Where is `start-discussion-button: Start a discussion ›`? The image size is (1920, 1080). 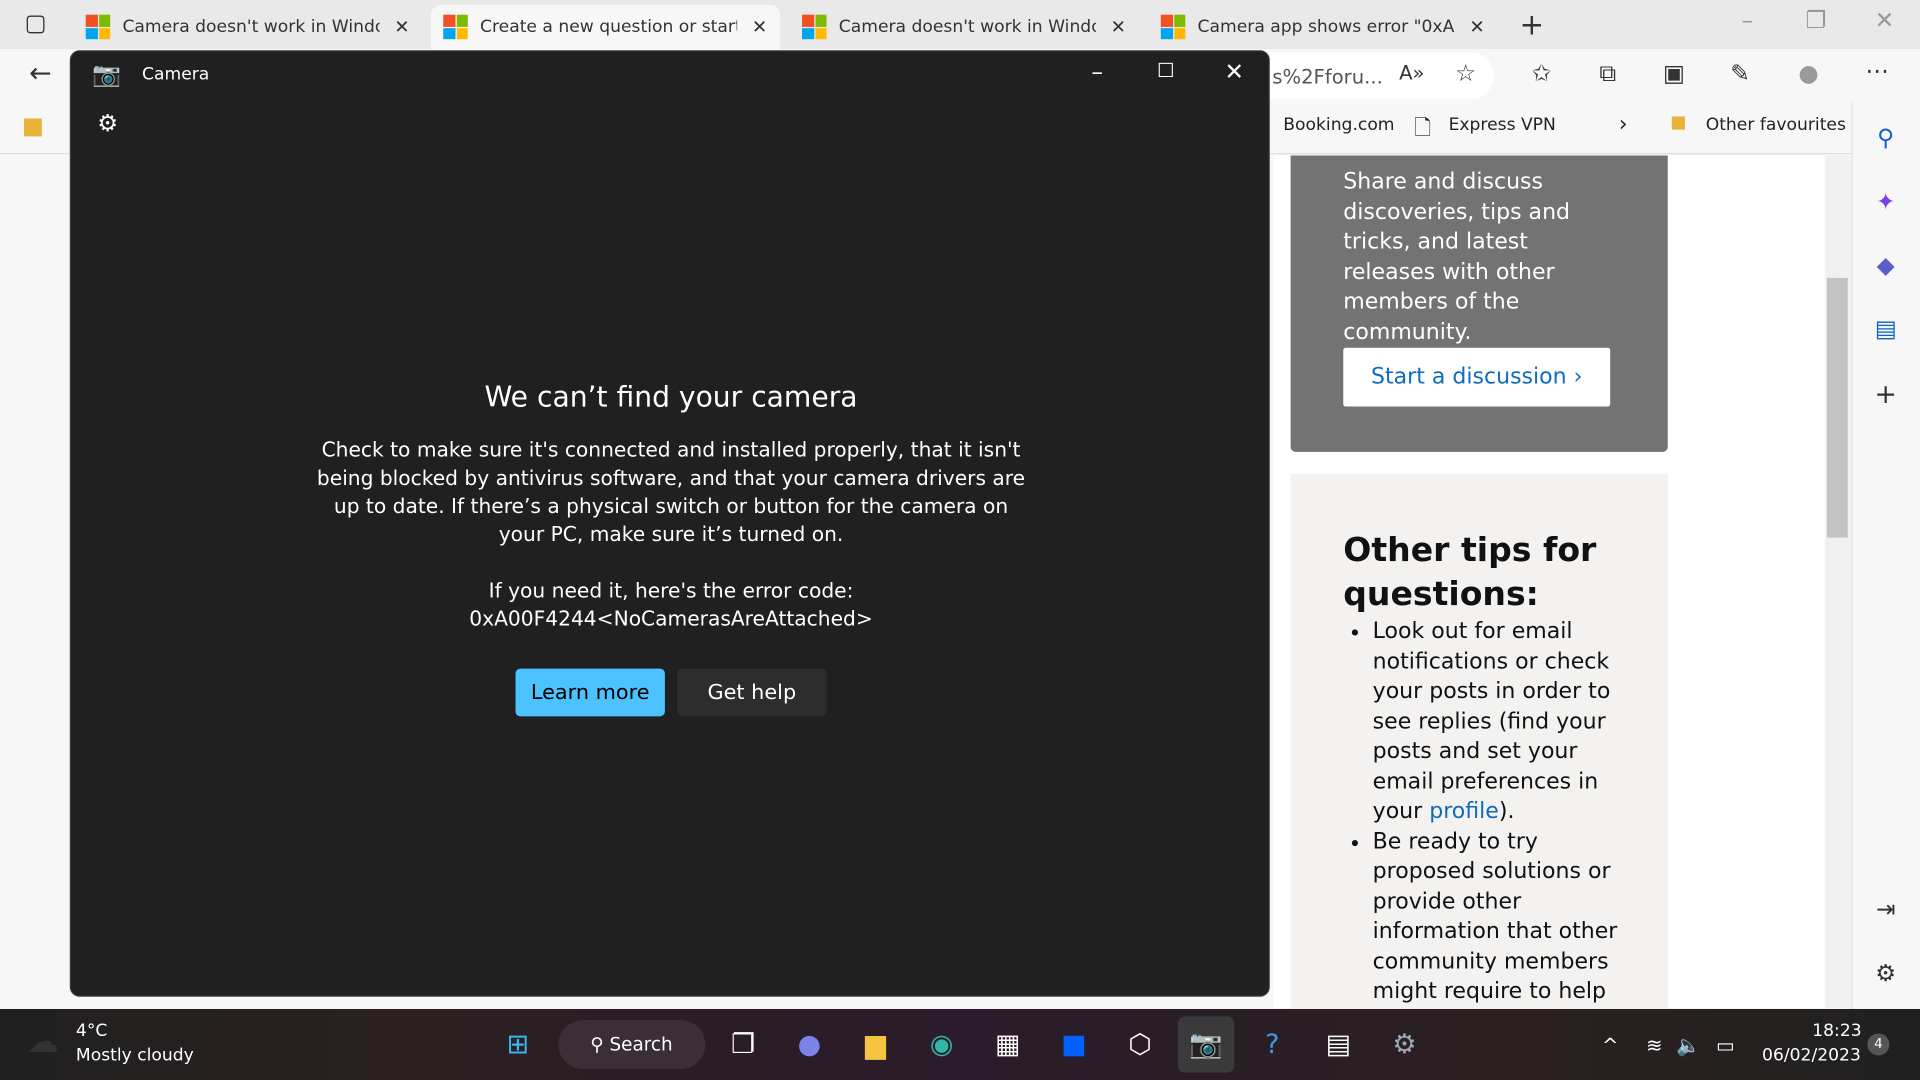 start-discussion-button: Start a discussion › is located at coordinates (1477, 377).